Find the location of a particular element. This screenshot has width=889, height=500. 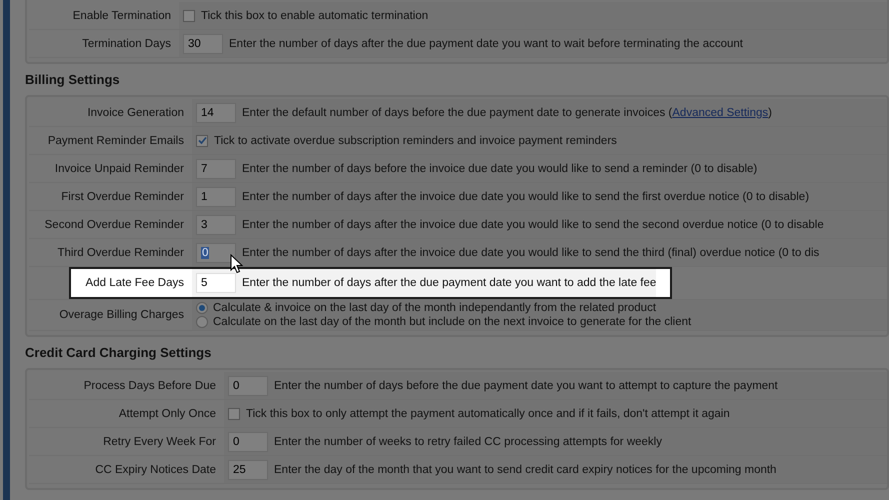

input-field: 3 is located at coordinates (216, 224).